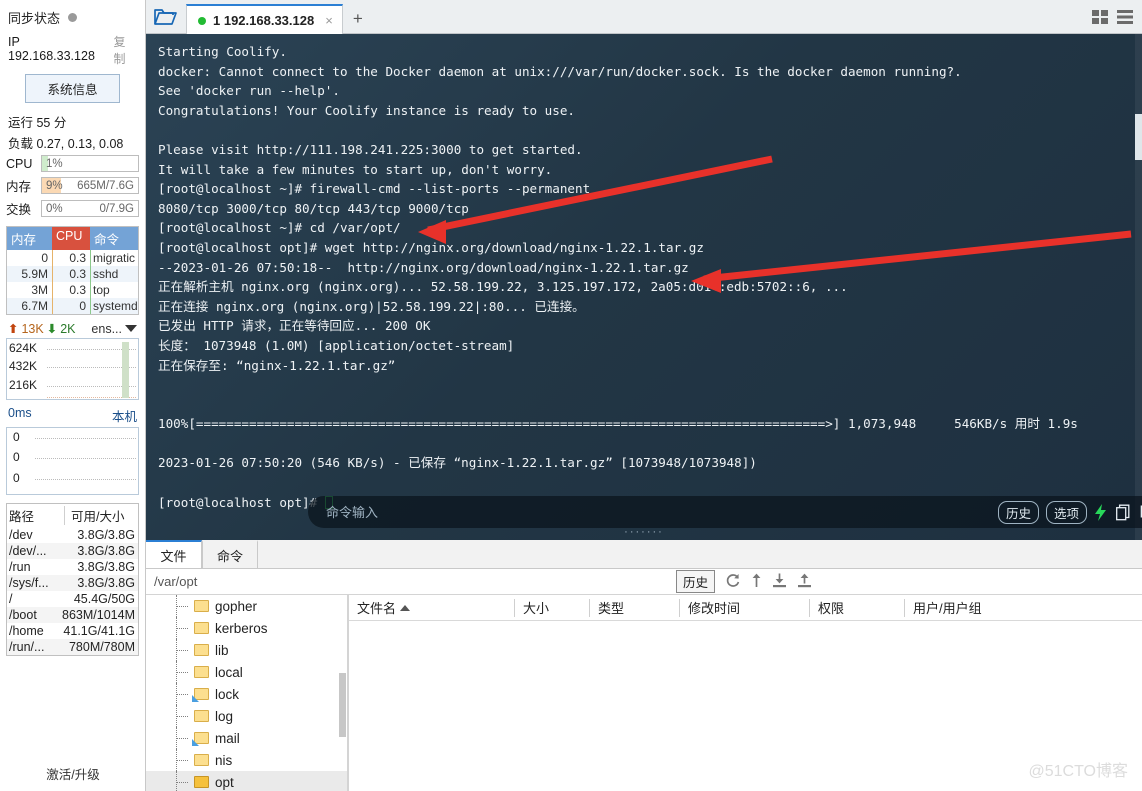  I want to click on disk-row: /dev/... 3.8G/3.8G, so click(72, 551).